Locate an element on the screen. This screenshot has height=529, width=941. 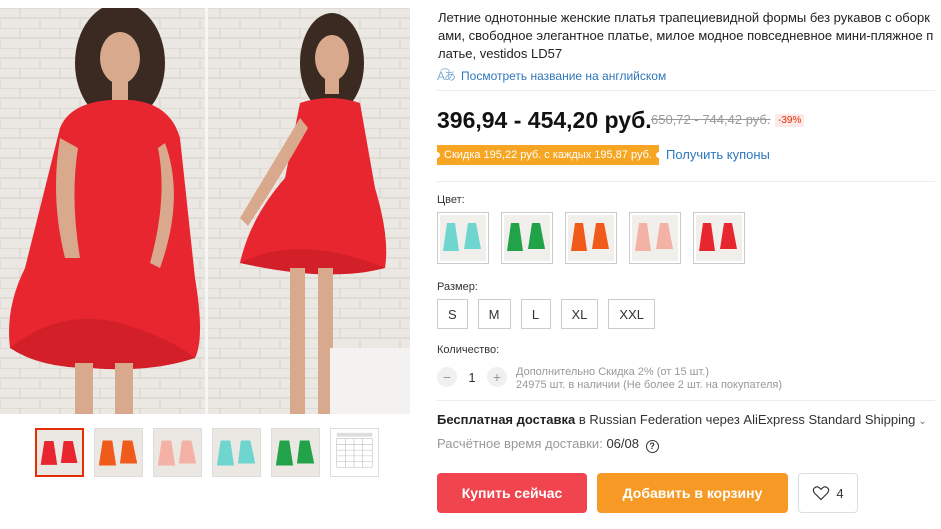
size-option-l: L is located at coordinates (535, 314).